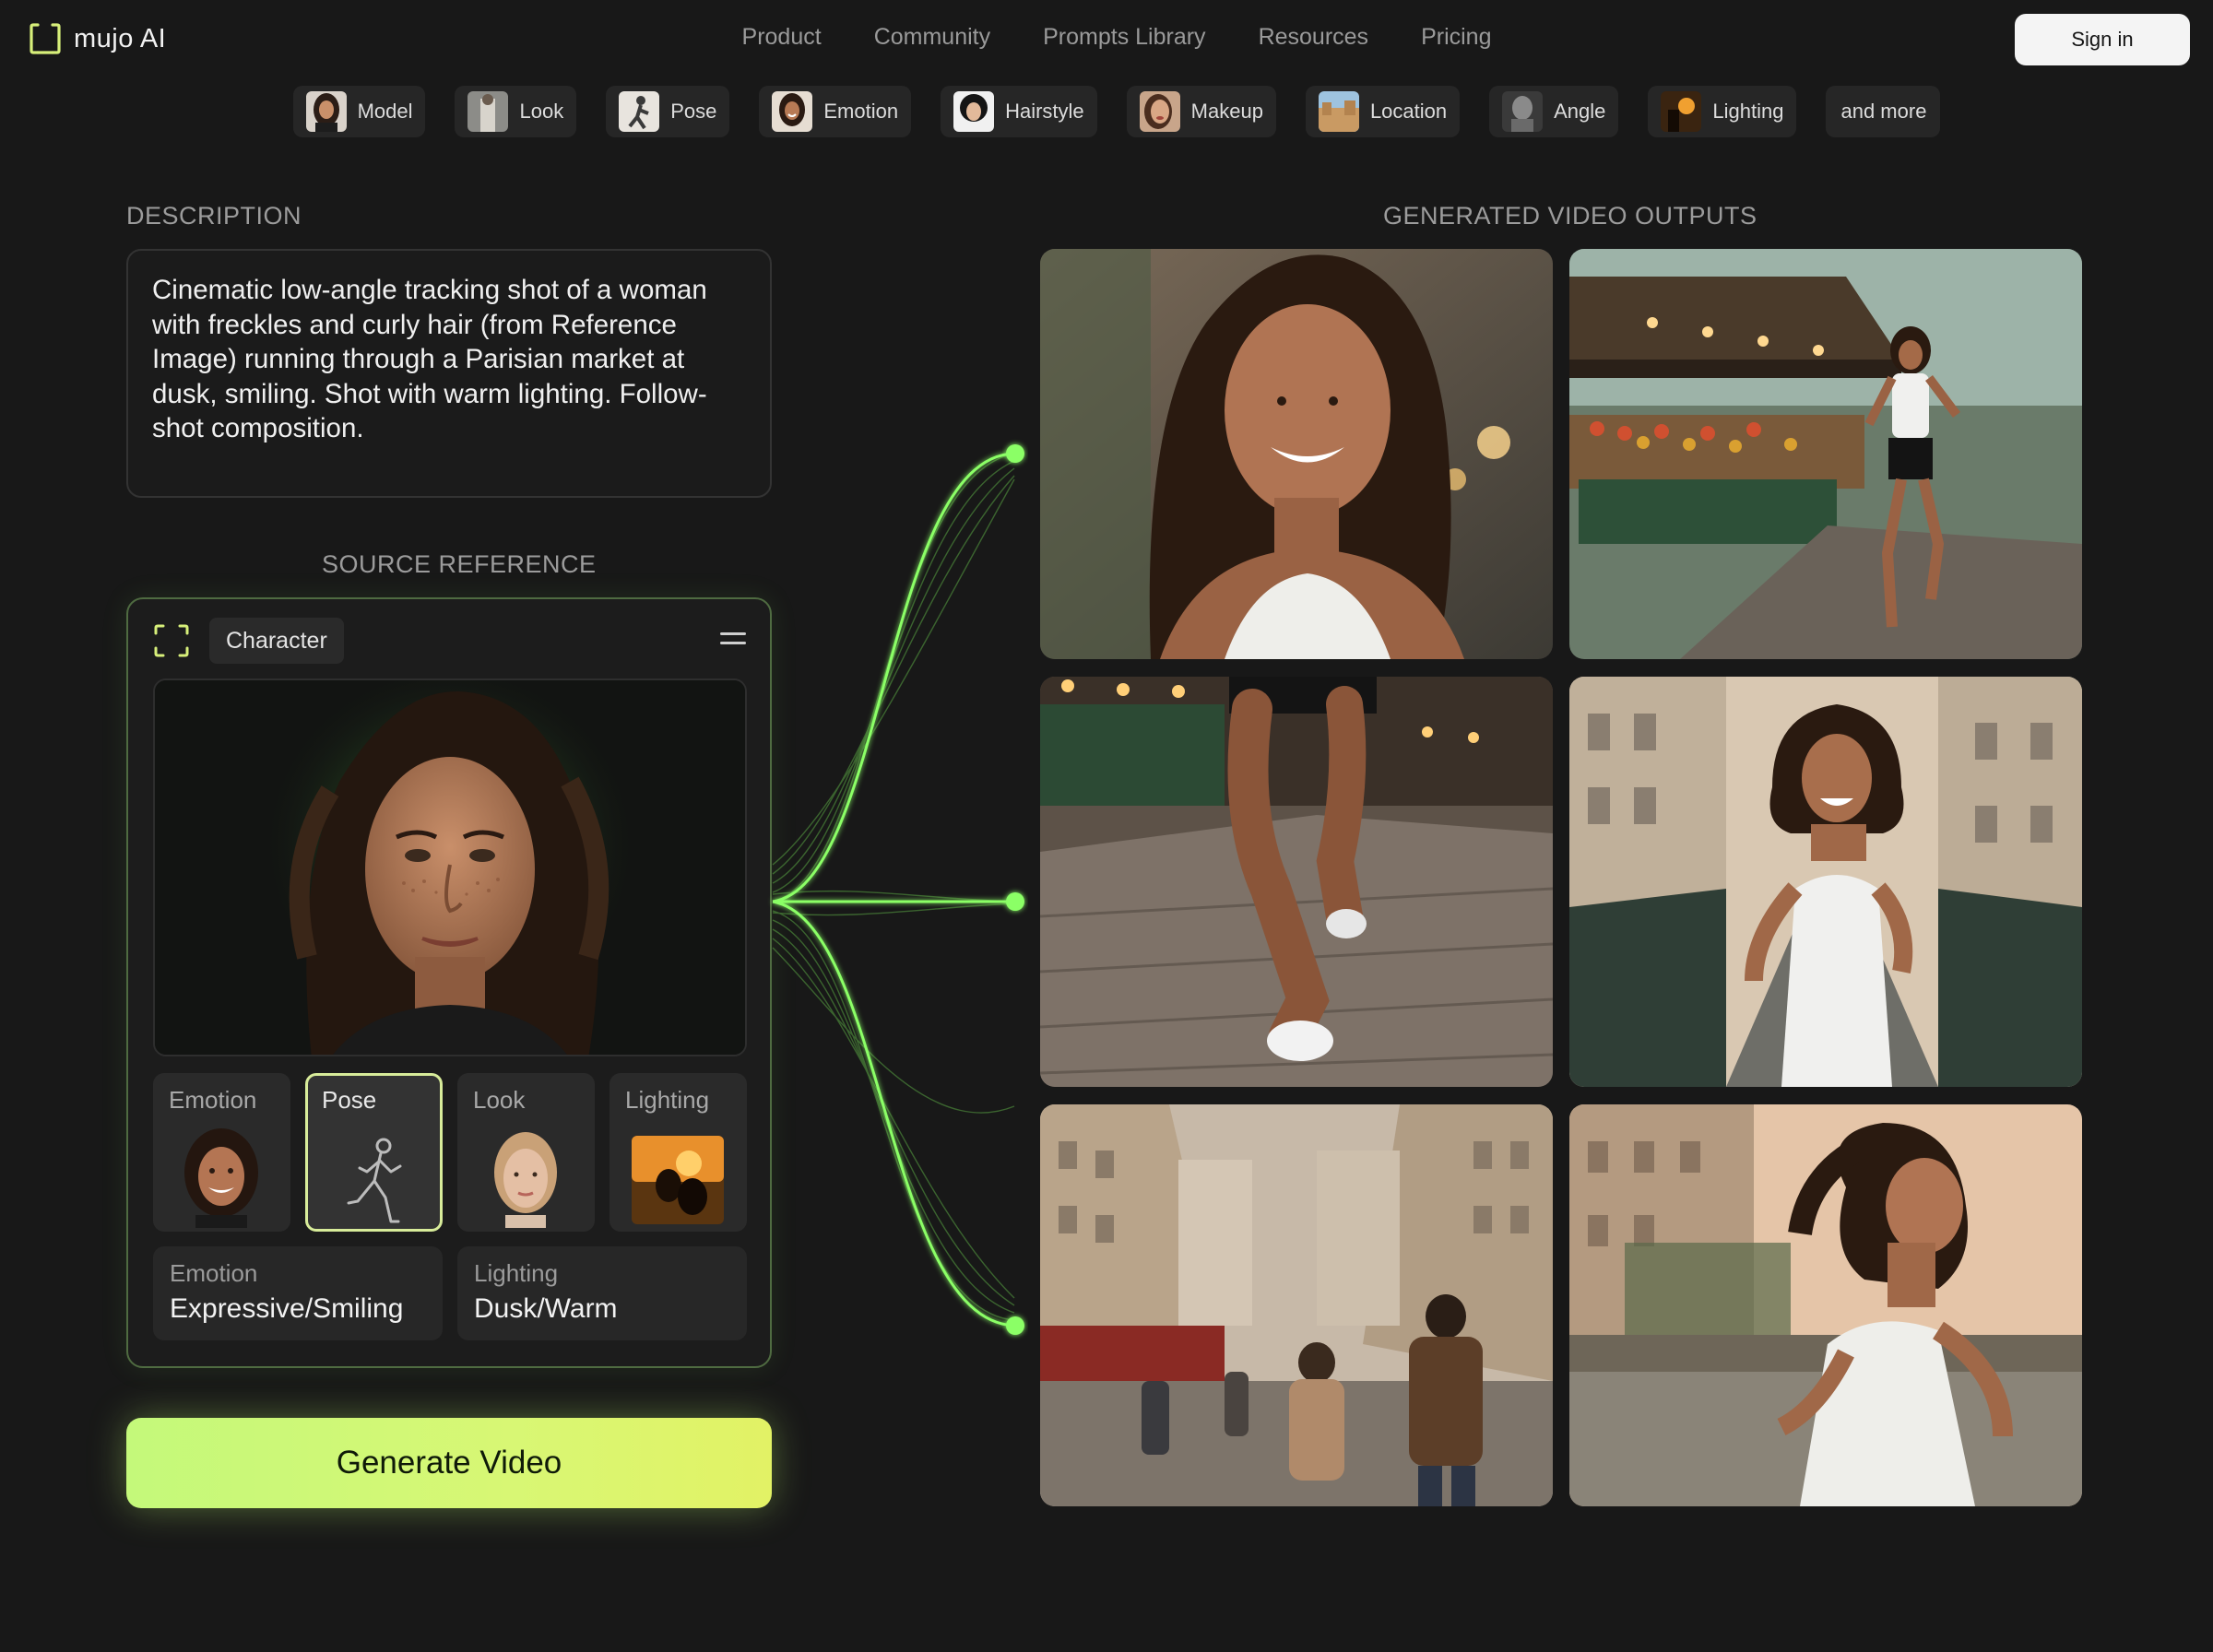 The width and height of the screenshot is (2213, 1652). What do you see at coordinates (374, 1180) in the screenshot?
I see `running-pose-icon` at bounding box center [374, 1180].